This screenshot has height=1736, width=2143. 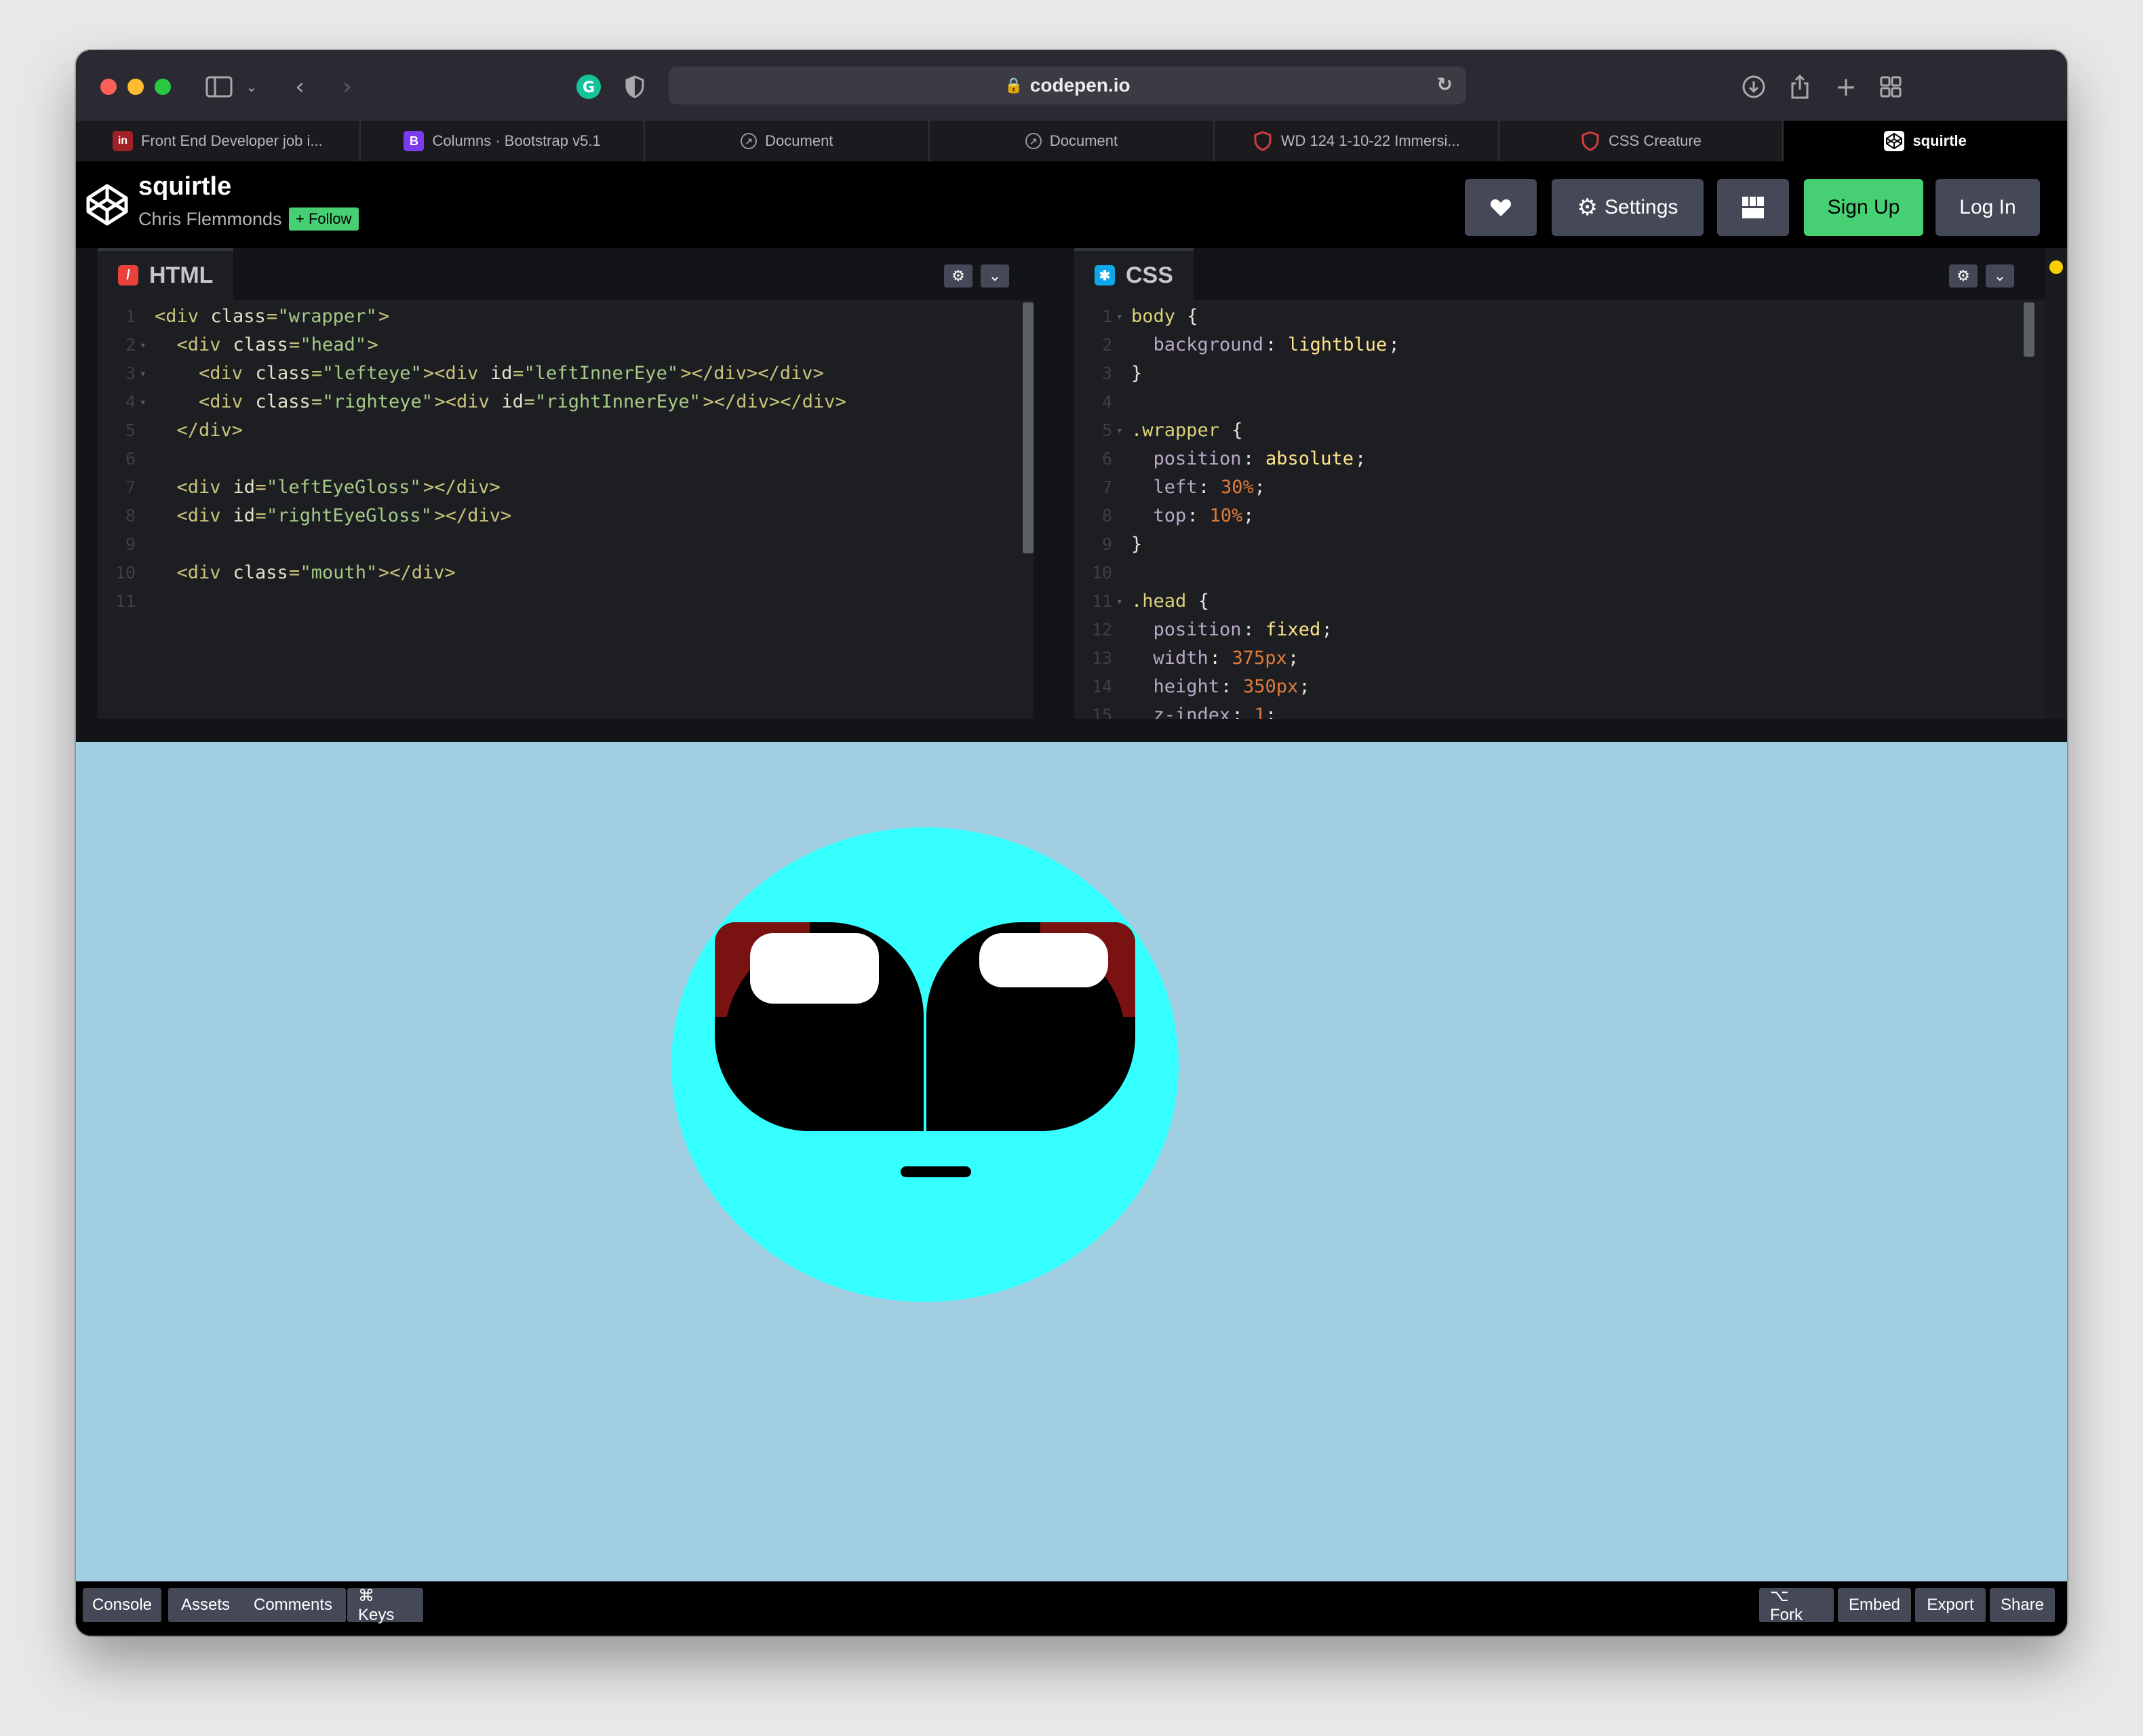 I want to click on log-in-button: Log In, so click(x=1987, y=207).